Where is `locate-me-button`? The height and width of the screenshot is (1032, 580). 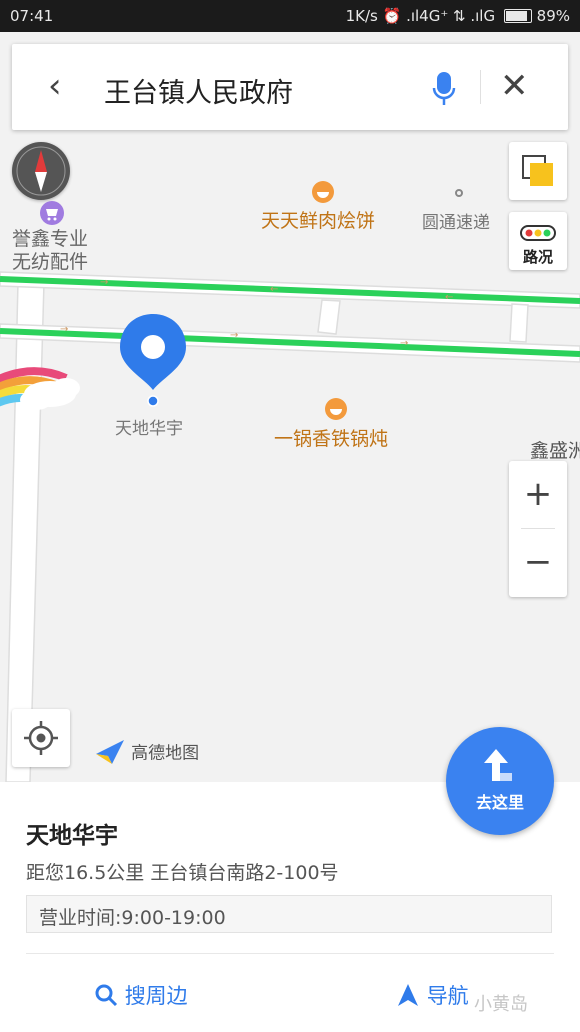
locate-me-button is located at coordinates (41, 738).